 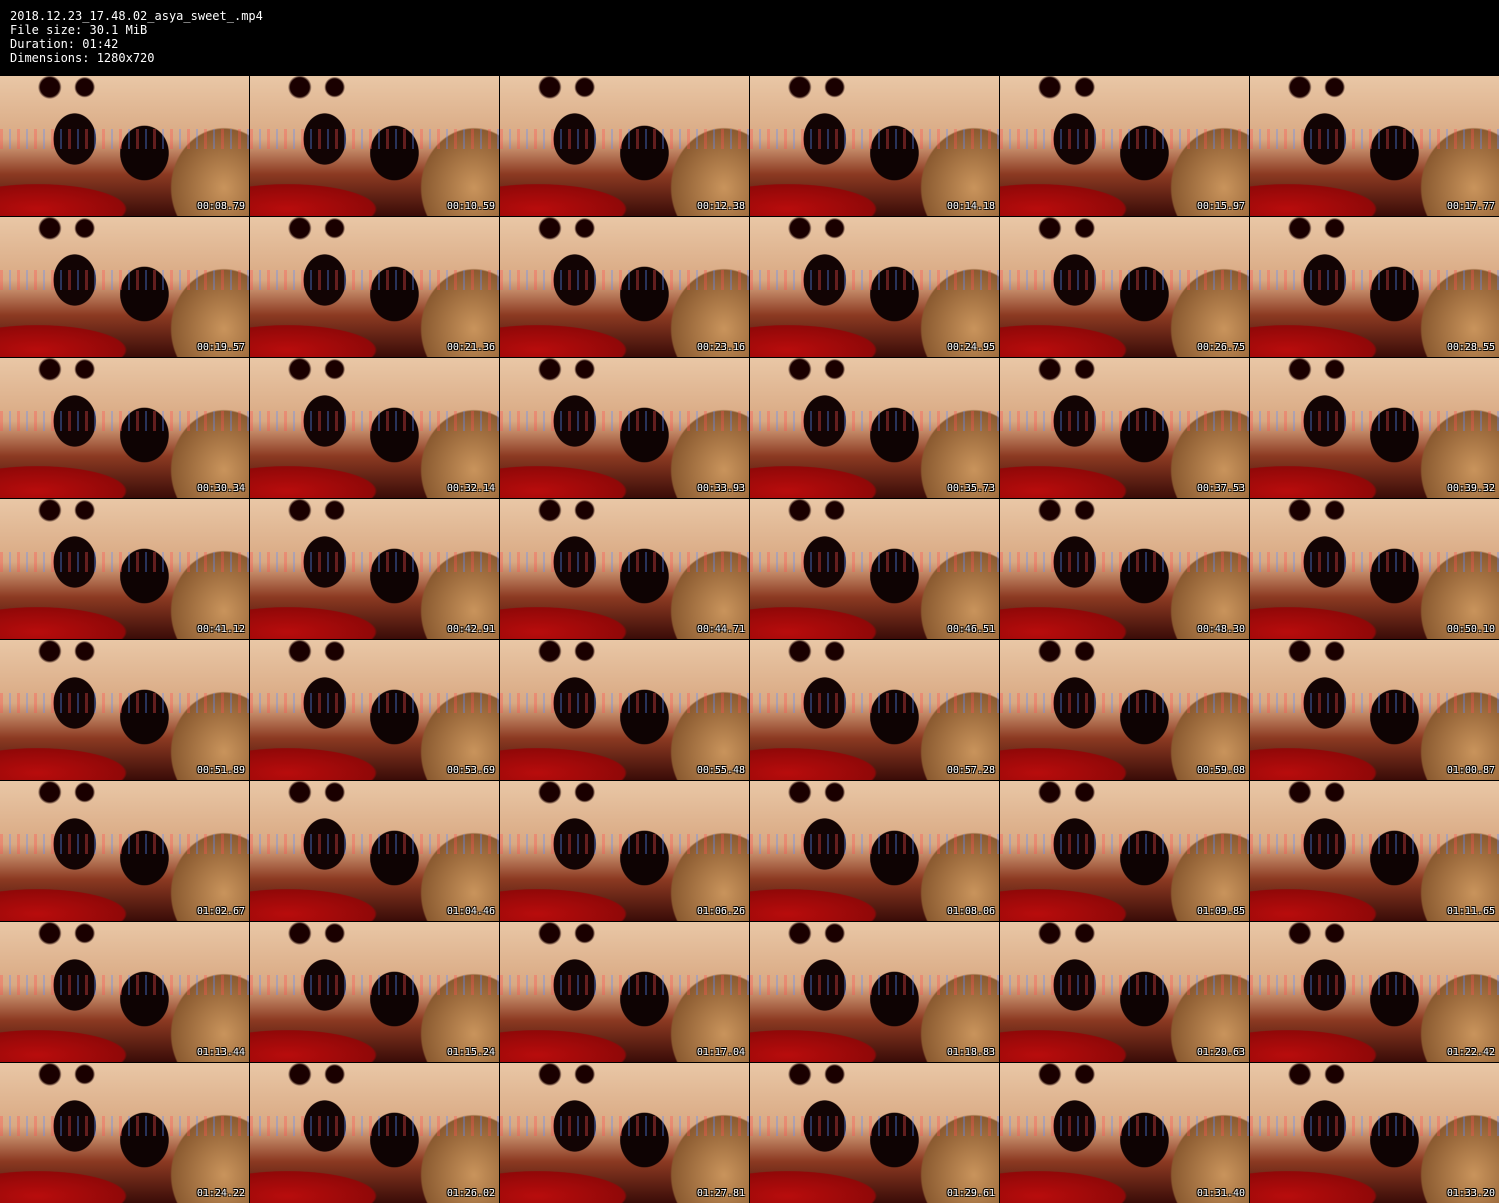 What do you see at coordinates (64, 44) in the screenshot?
I see `duration-text: Duration: 01:42` at bounding box center [64, 44].